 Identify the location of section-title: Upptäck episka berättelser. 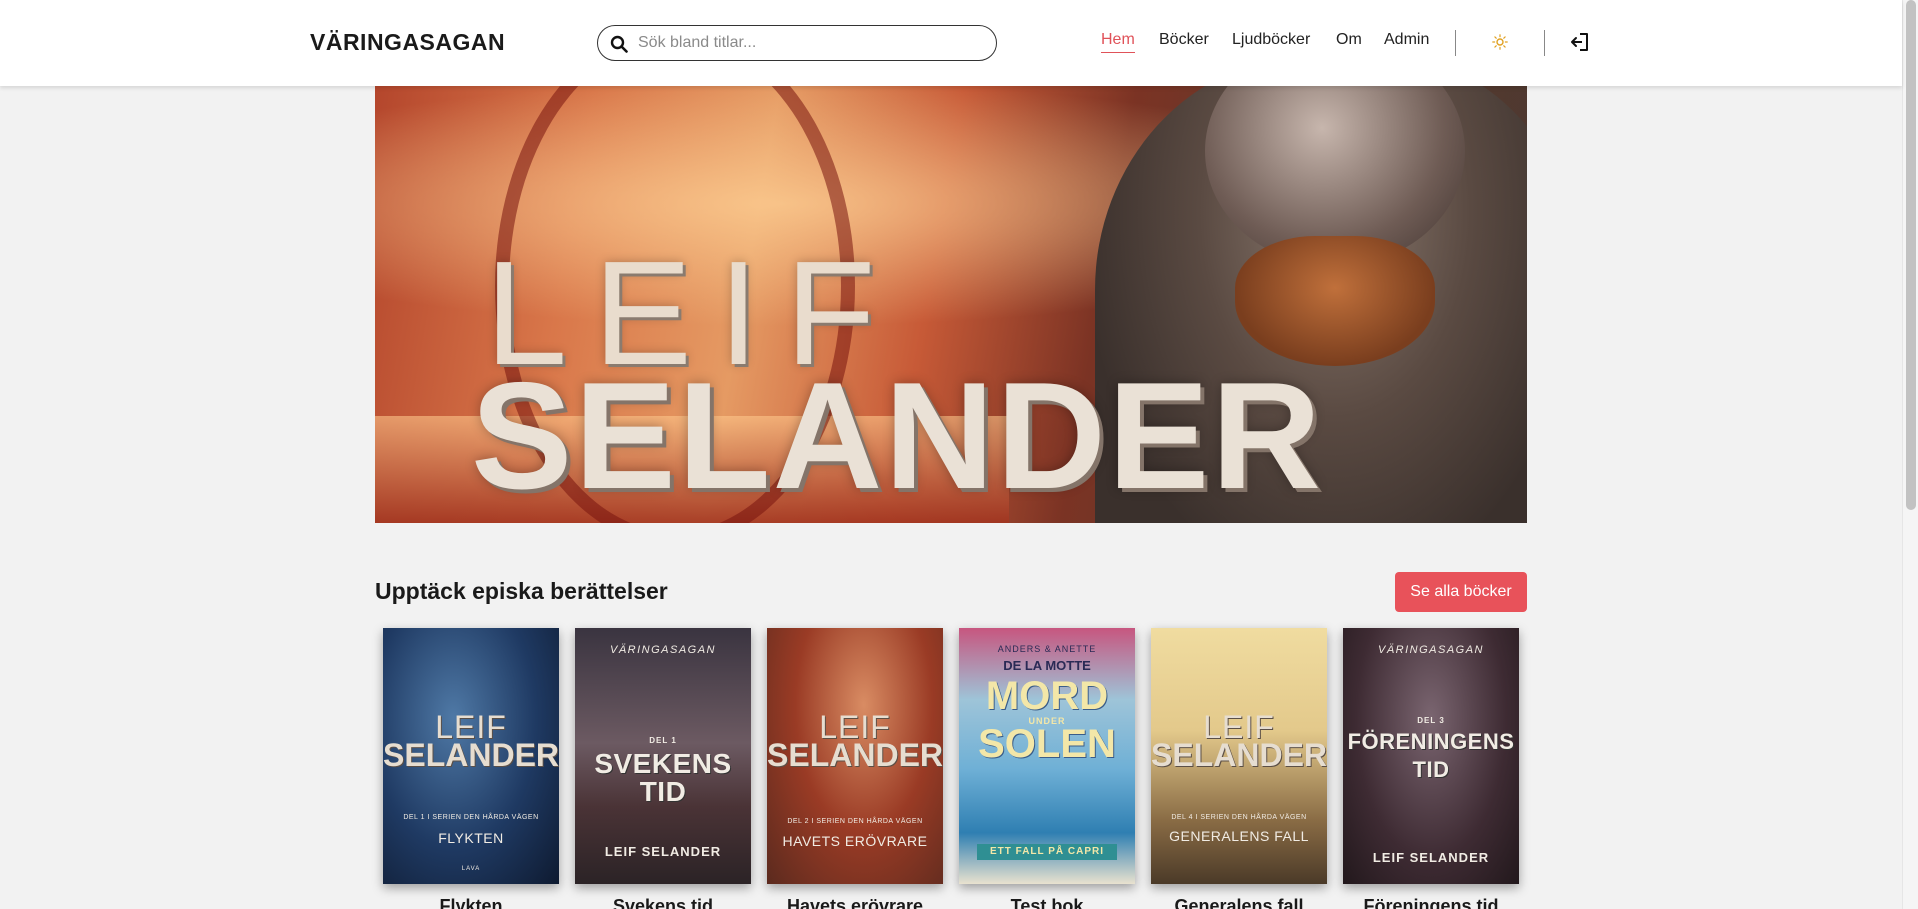
(521, 591).